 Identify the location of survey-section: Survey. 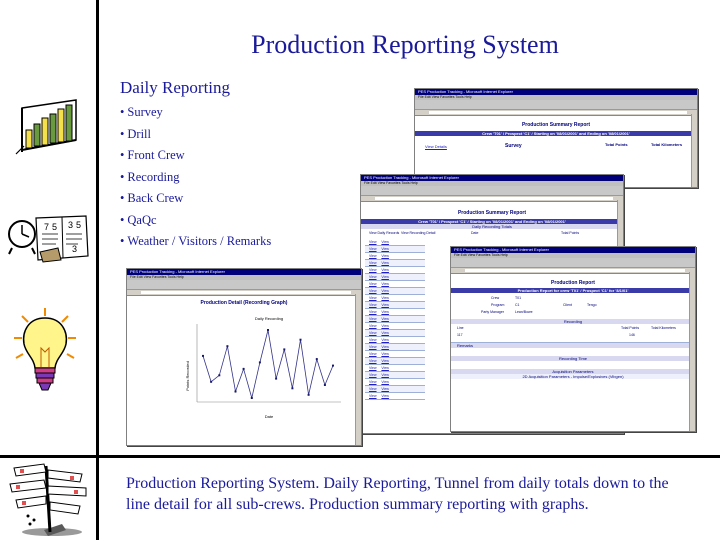
(513, 146).